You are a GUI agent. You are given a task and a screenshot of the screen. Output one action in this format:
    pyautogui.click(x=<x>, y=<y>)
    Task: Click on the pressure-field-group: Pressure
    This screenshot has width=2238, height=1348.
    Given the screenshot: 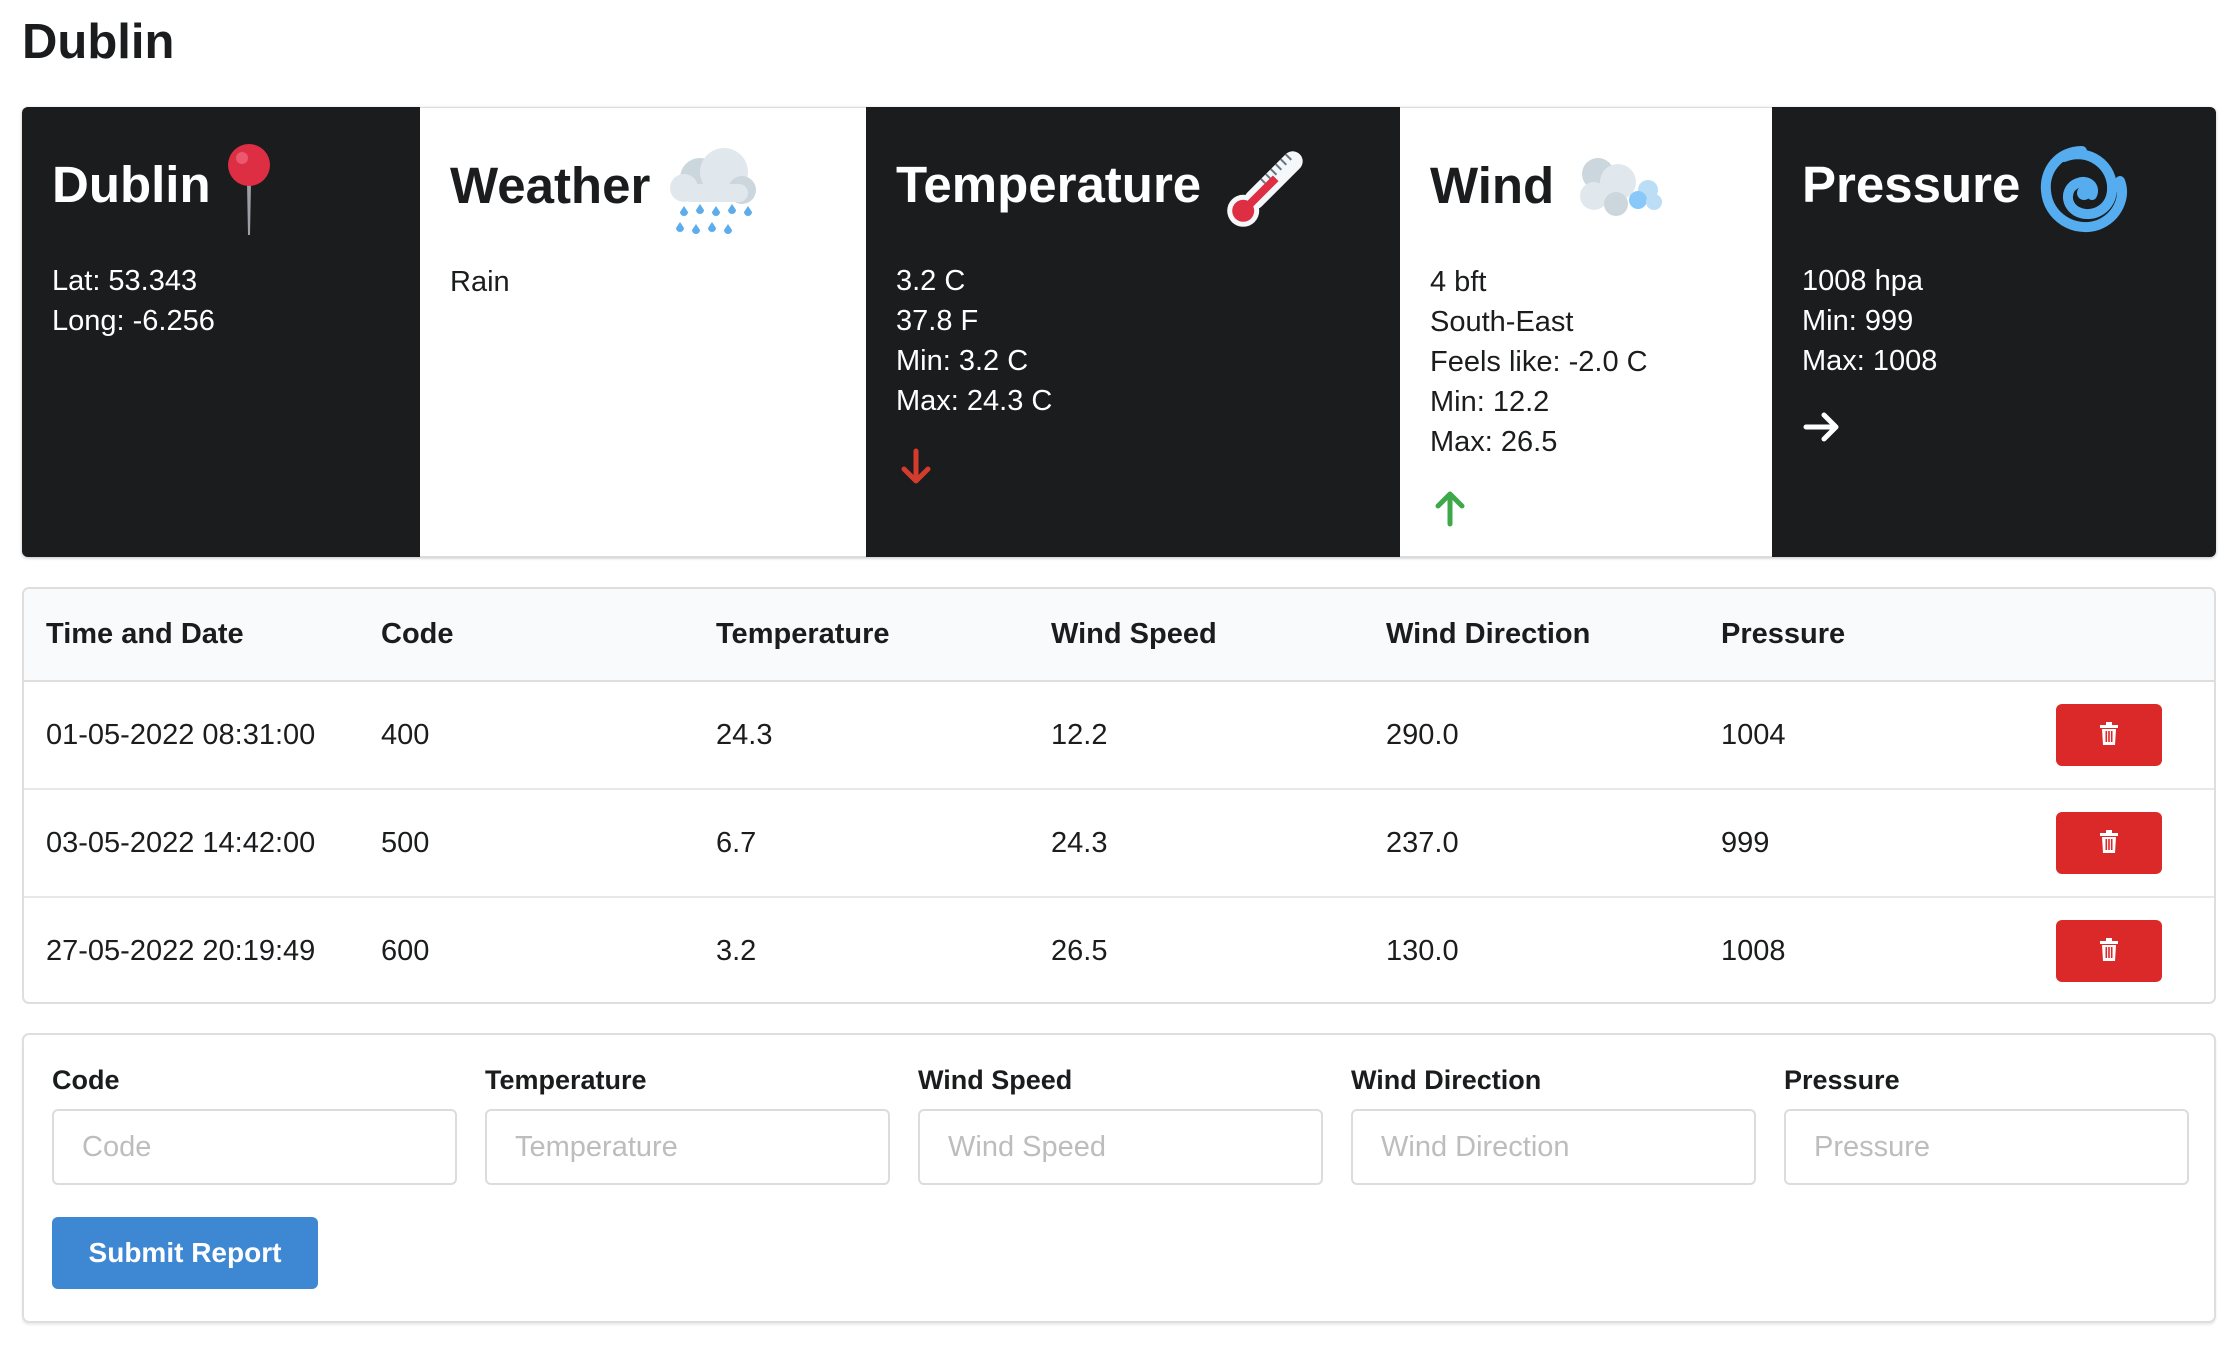 What is the action you would take?
    pyautogui.click(x=1986, y=1125)
    